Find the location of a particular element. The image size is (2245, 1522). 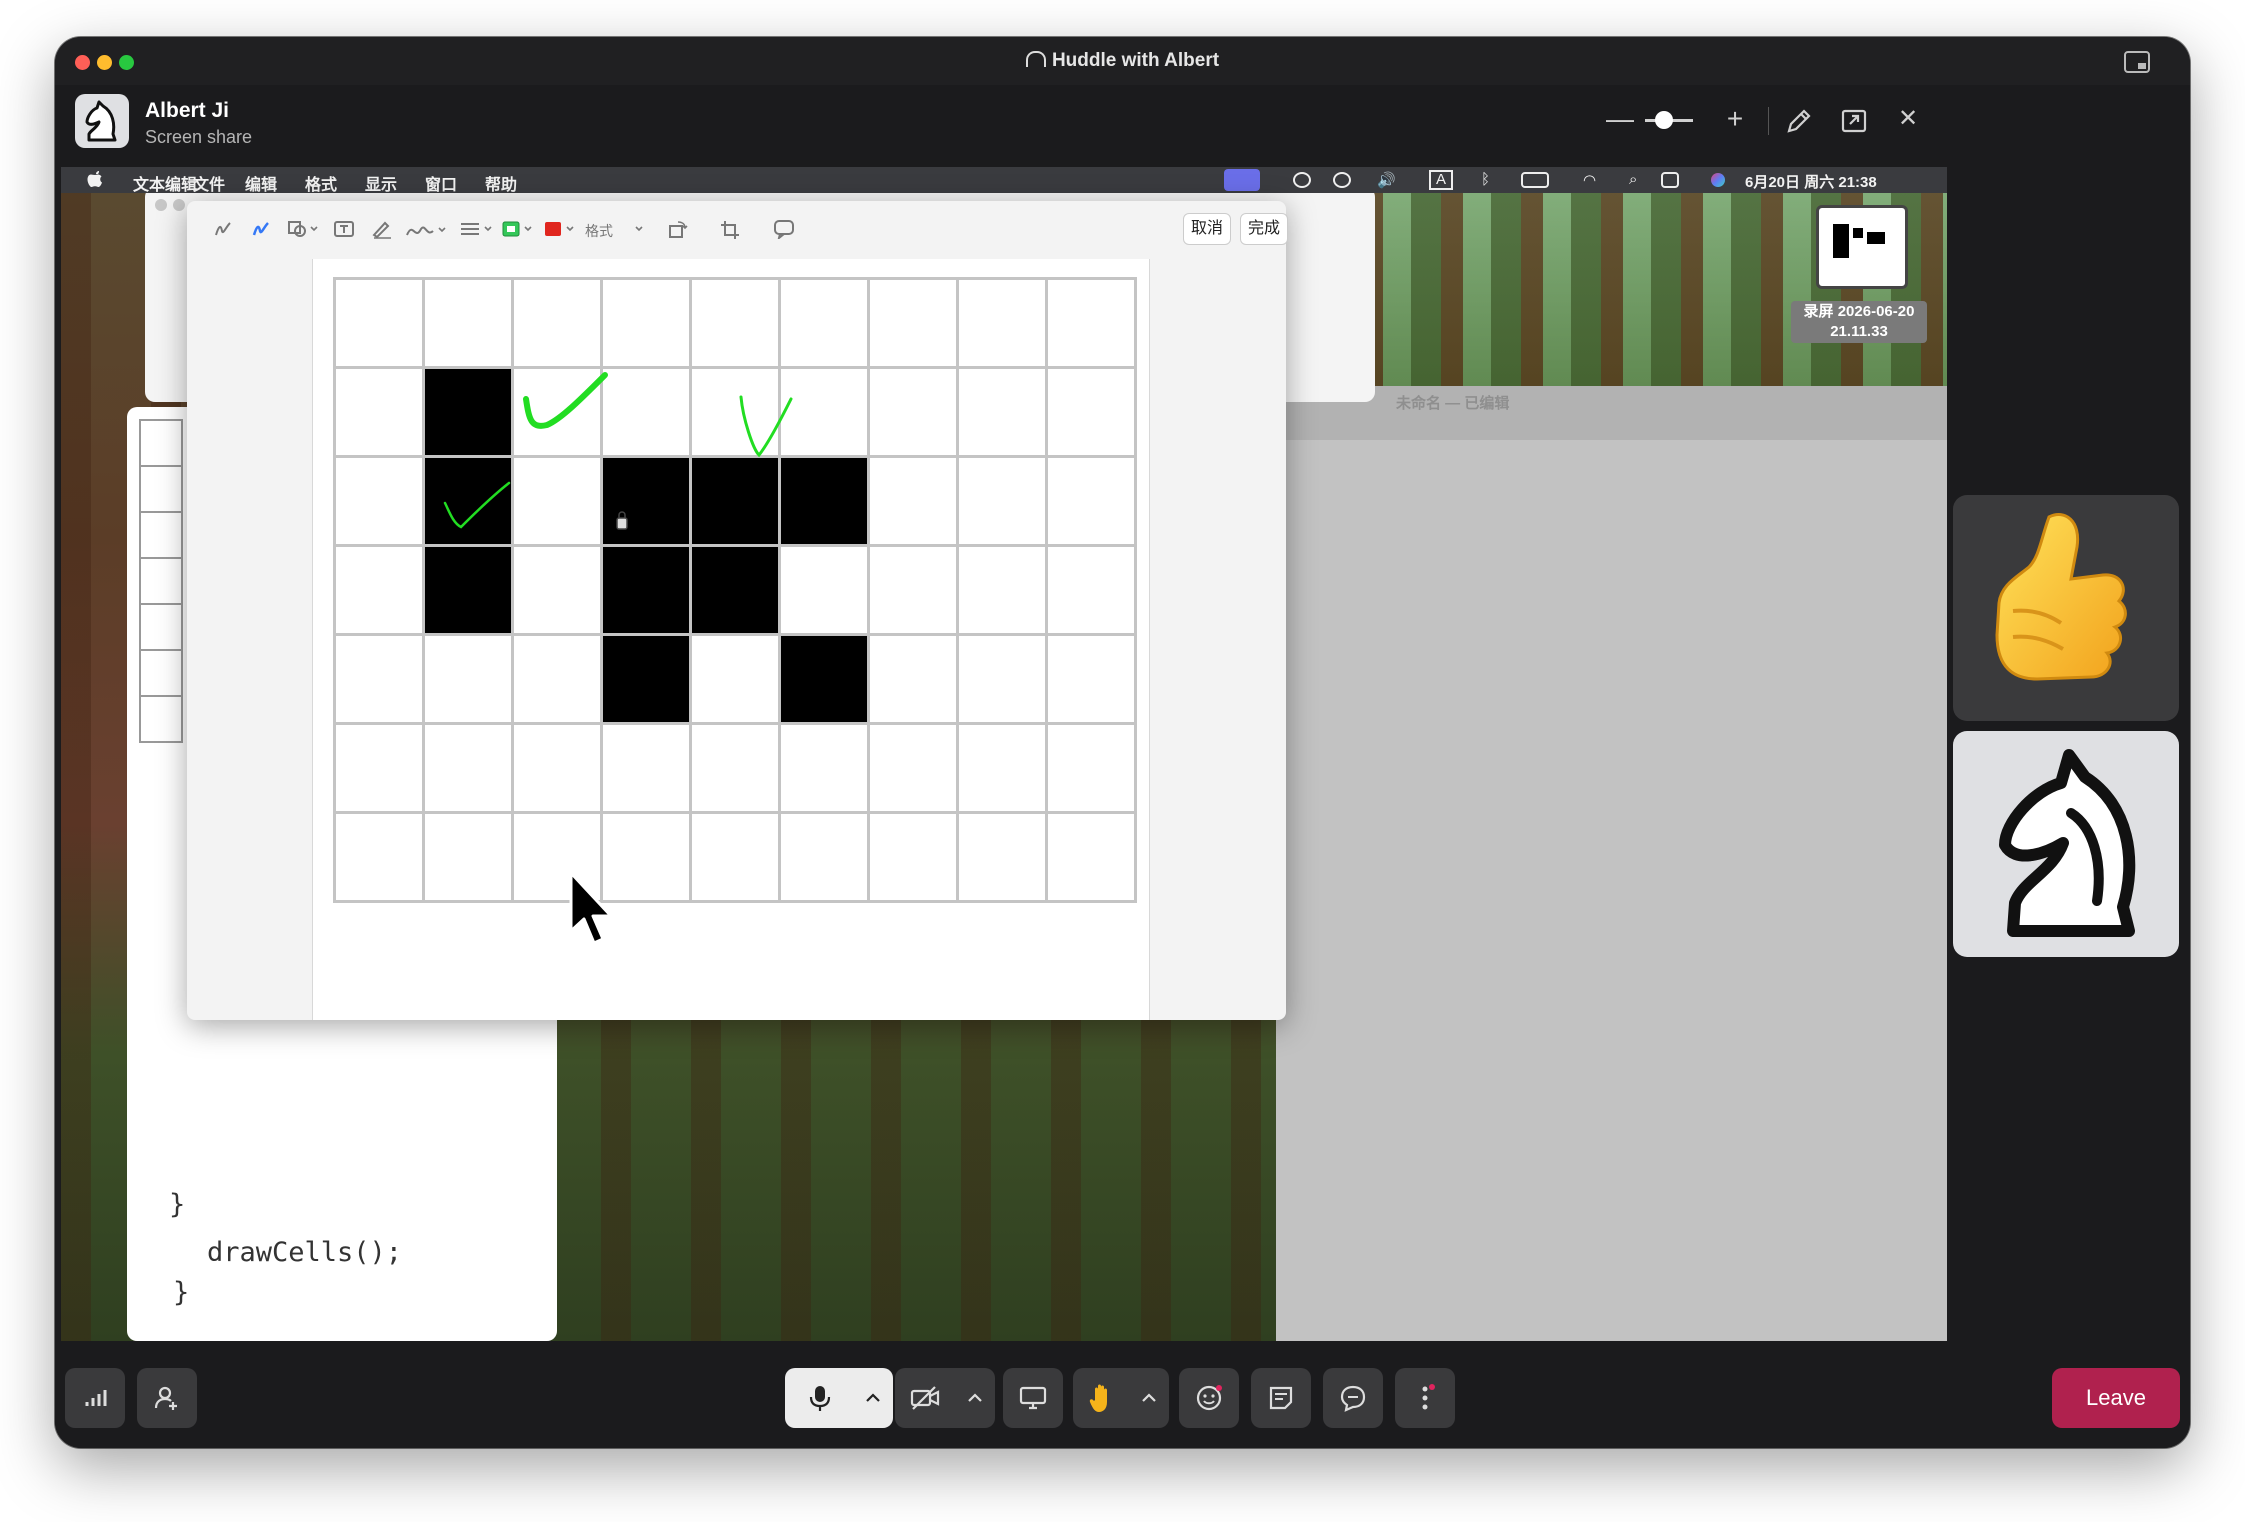

annotate-icon is located at coordinates (784, 229).